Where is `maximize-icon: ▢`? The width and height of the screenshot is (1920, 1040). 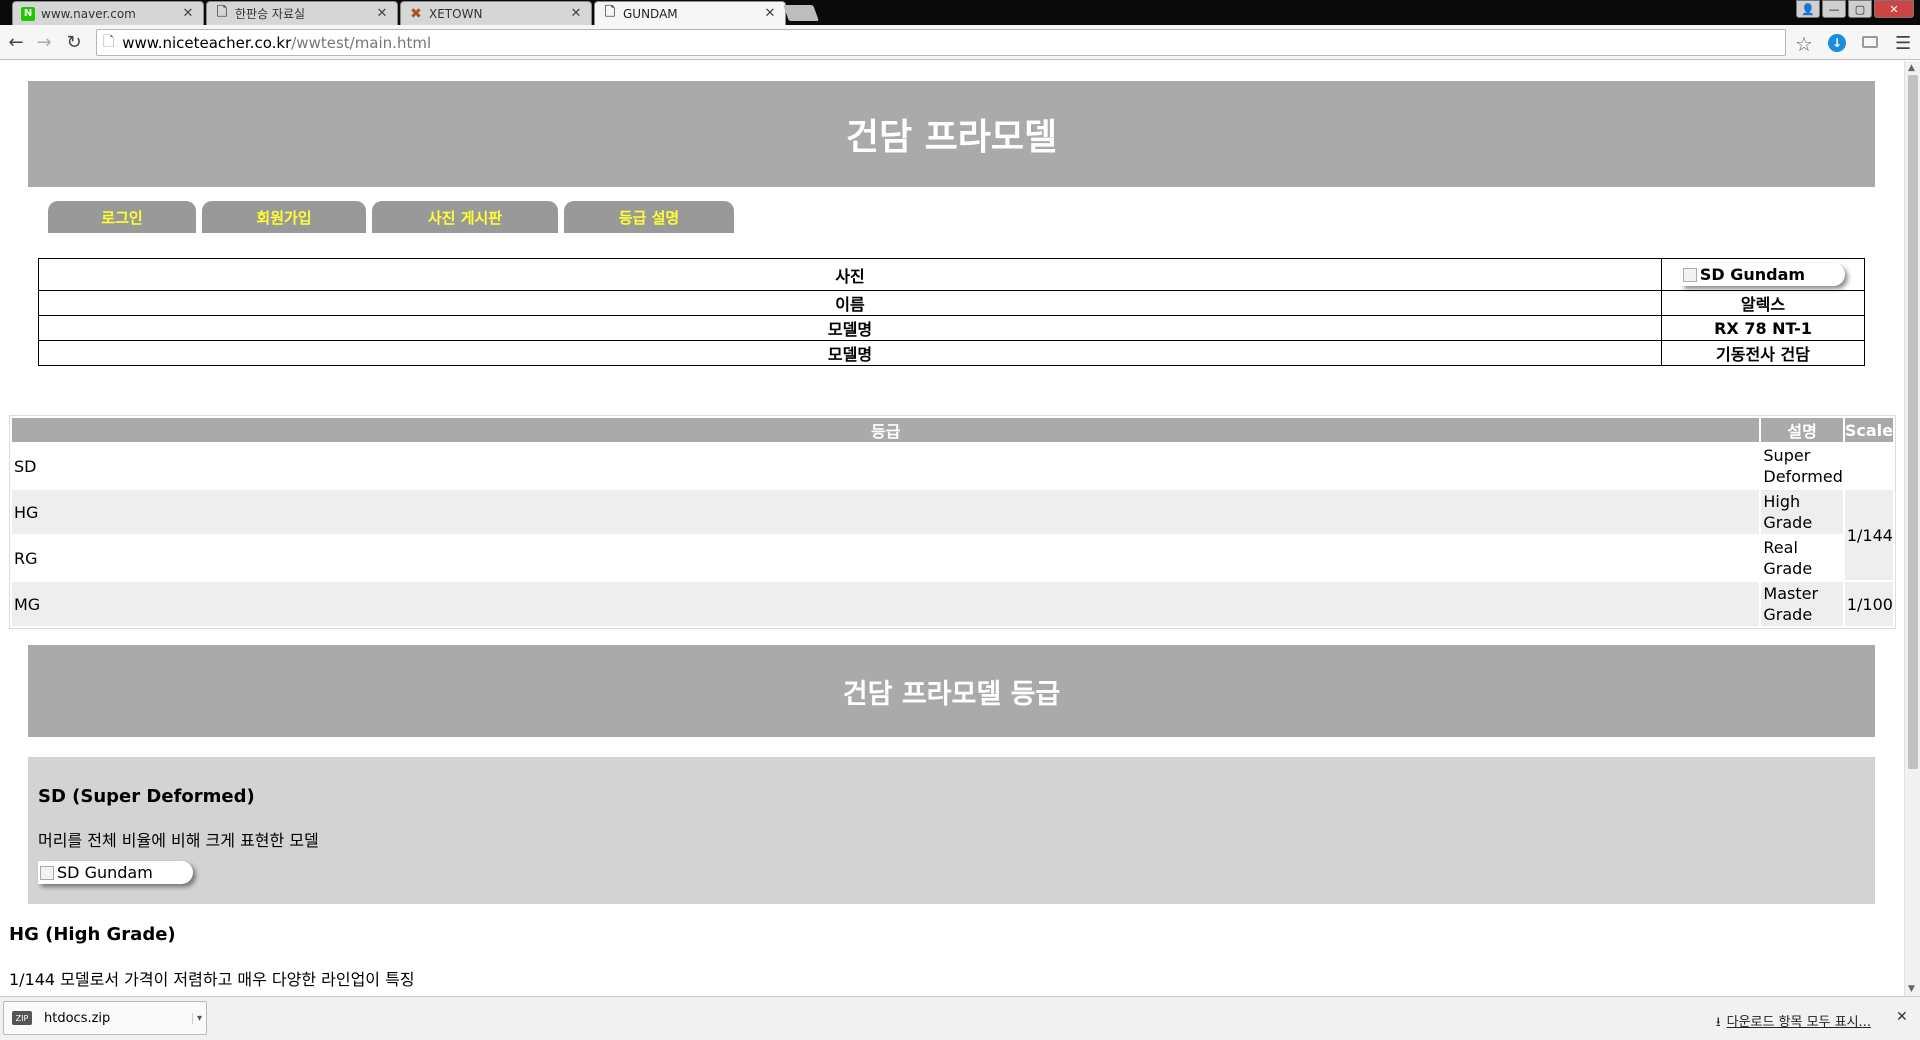 maximize-icon: ▢ is located at coordinates (1860, 9).